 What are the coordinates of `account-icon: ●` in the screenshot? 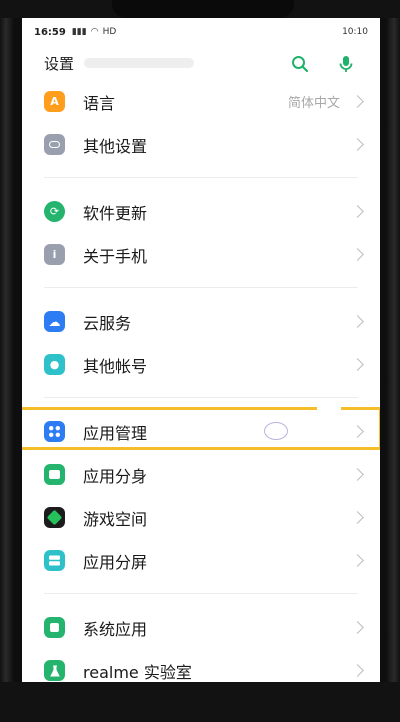 It's located at (54, 364).